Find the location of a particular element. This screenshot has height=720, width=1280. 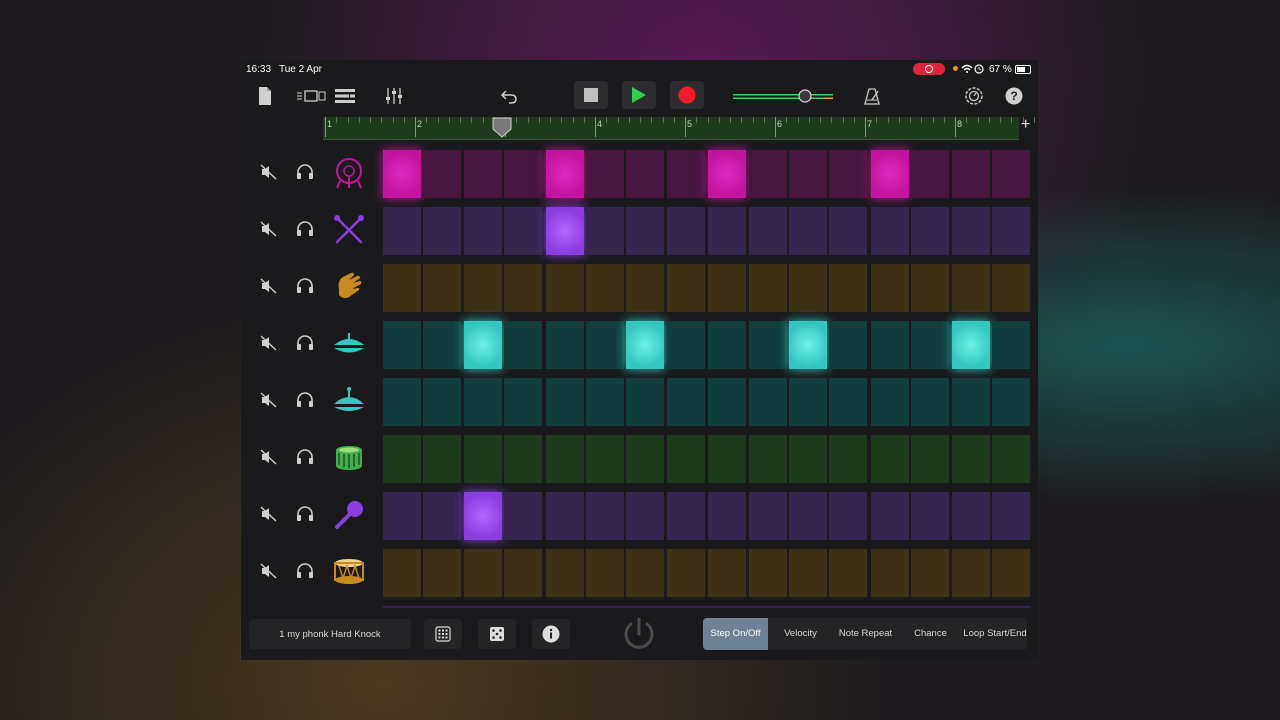

drumsticks-icon is located at coordinates (349, 230).